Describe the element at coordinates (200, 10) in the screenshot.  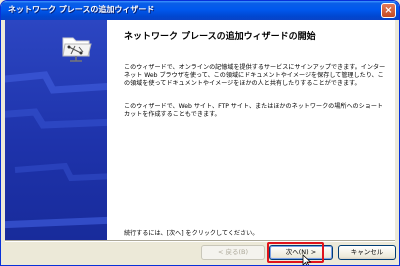
I see `title-bar: ネットワーク プレースの追加ウィザード ×` at that location.